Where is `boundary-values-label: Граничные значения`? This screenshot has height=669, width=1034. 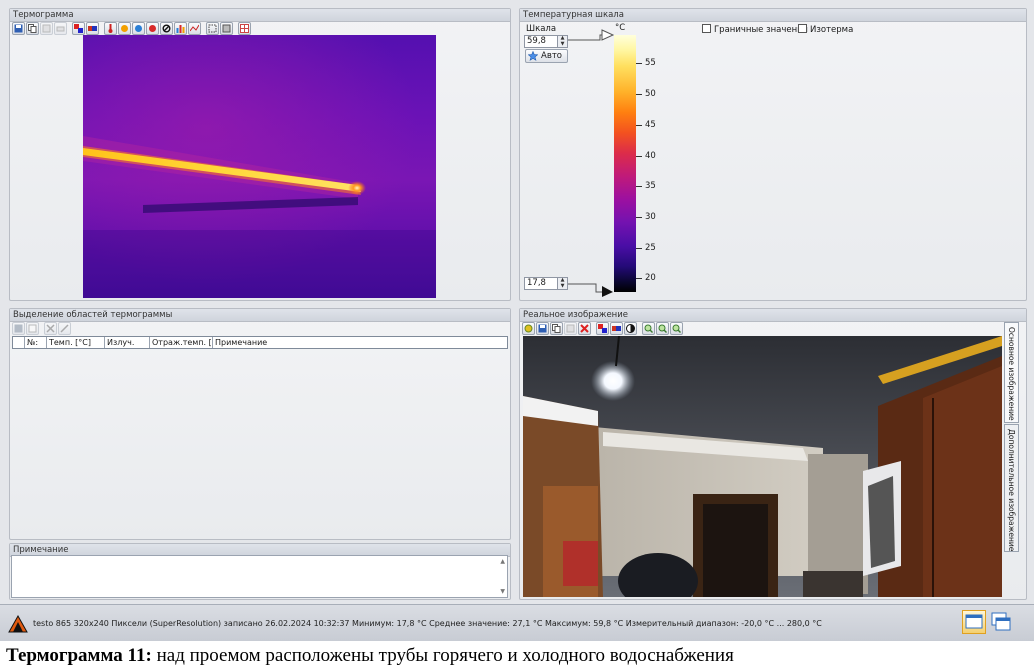 boundary-values-label: Граничные значения is located at coordinates (761, 30).